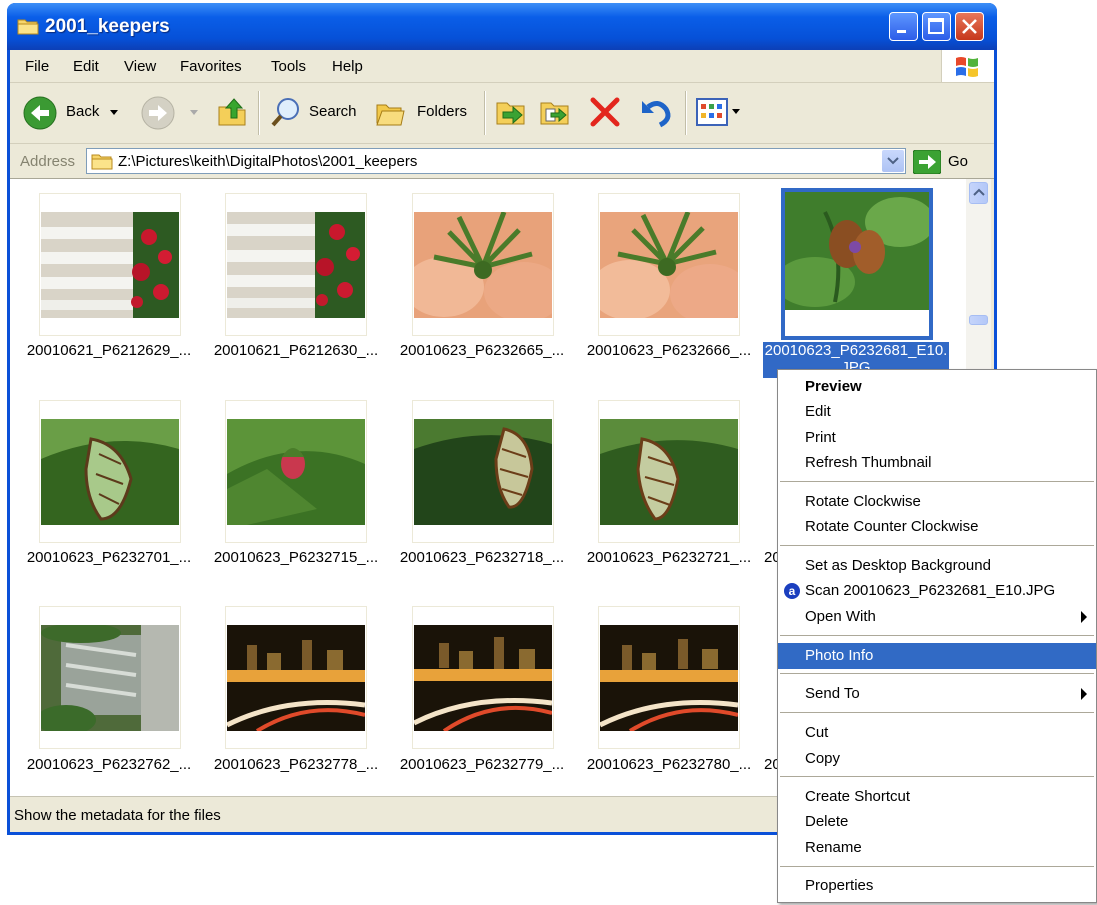  Describe the element at coordinates (169, 115) in the screenshot. I see `forward-button` at that location.